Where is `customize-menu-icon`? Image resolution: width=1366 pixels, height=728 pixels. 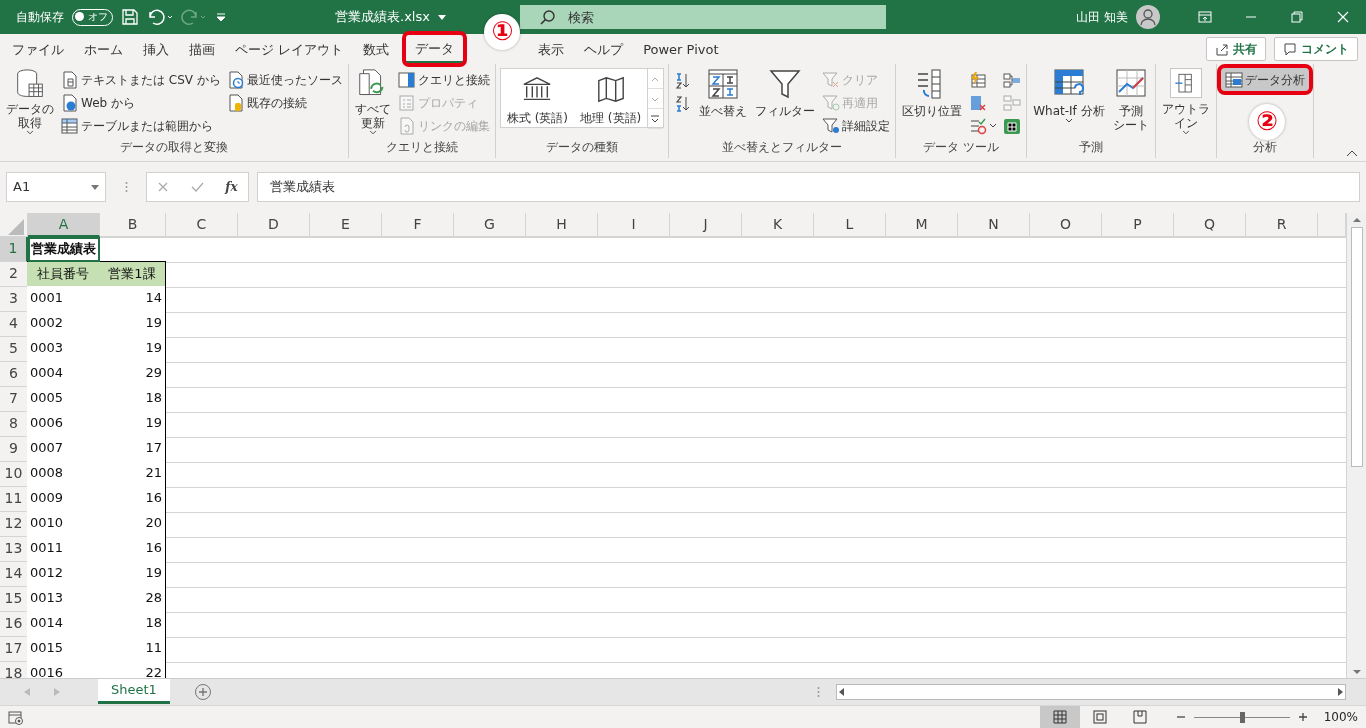 customize-menu-icon is located at coordinates (221, 17).